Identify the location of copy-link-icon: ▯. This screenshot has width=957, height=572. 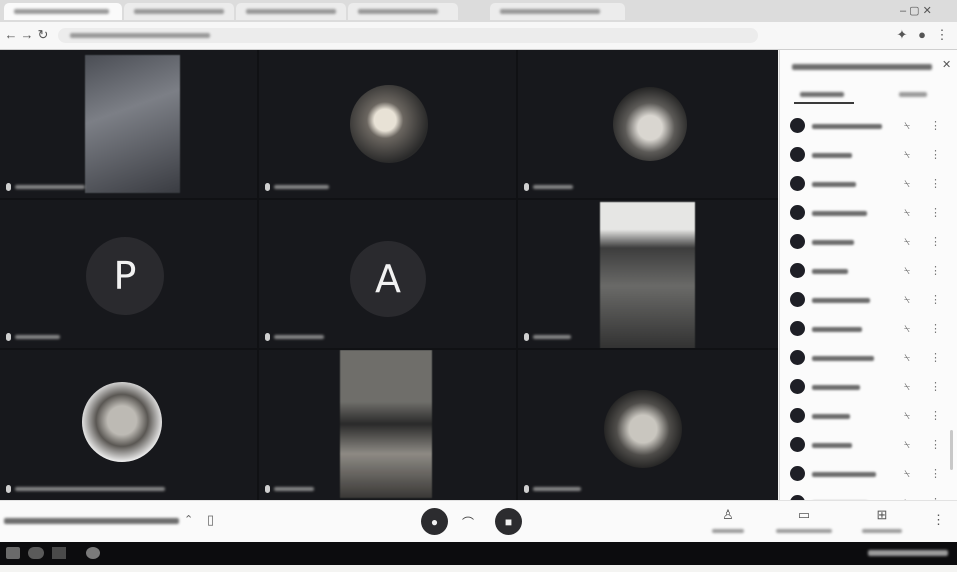
(210, 520).